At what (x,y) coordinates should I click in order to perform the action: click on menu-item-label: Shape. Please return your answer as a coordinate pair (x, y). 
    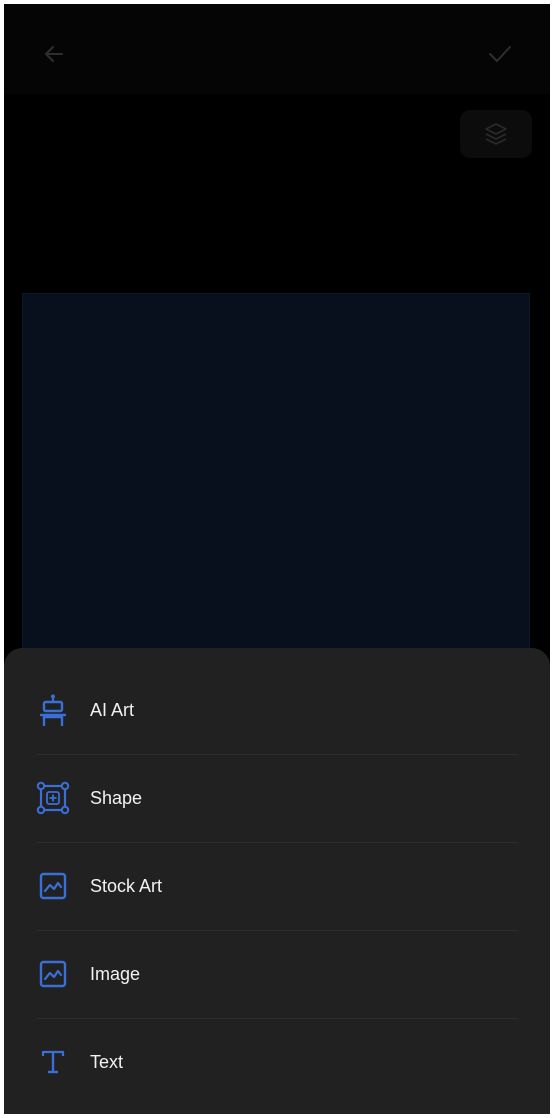
    Looking at the image, I should click on (116, 797).